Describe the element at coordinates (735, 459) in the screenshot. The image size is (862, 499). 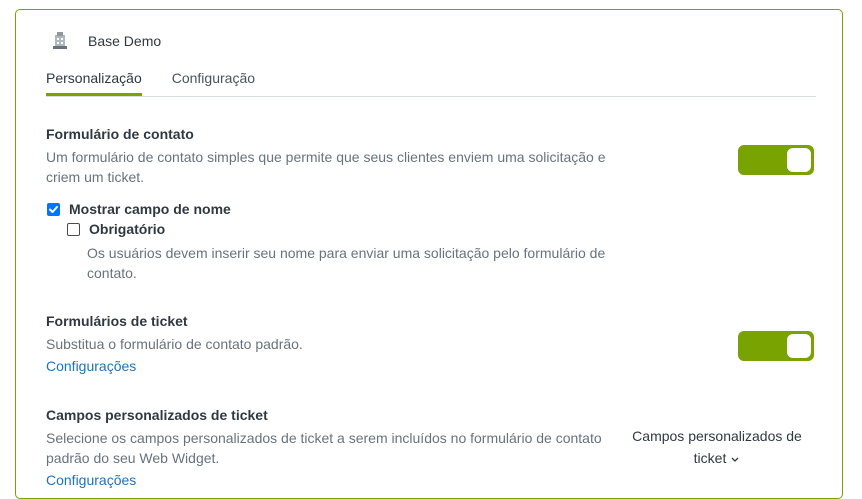
I see `chevron-down-icon` at that location.